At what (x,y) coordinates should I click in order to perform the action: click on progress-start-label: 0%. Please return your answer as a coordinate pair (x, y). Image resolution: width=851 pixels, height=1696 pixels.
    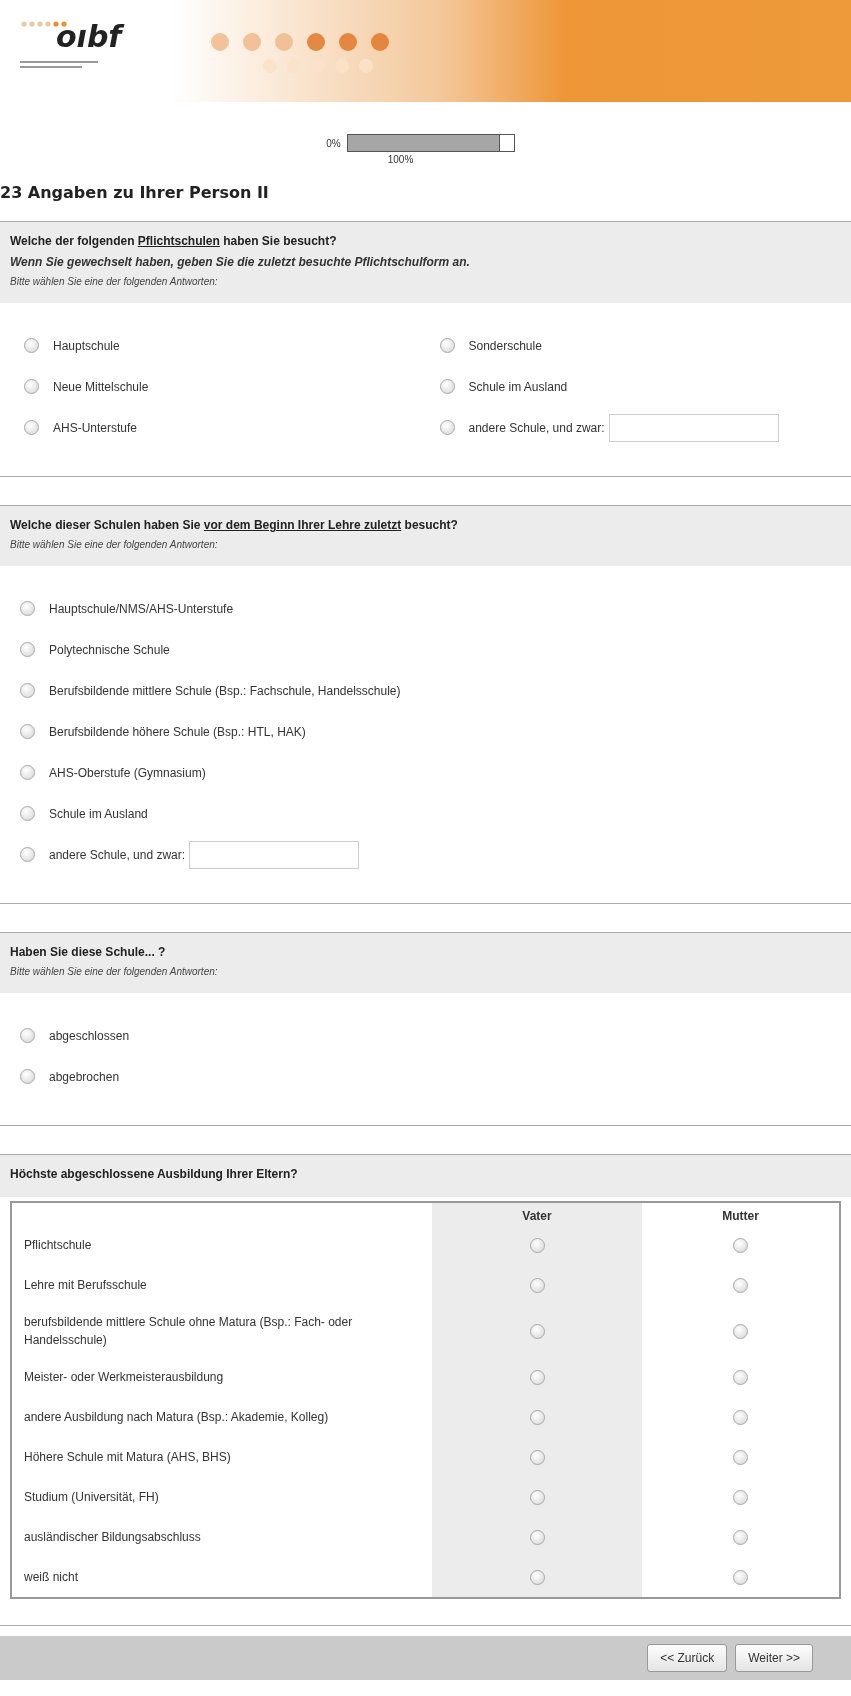
    Looking at the image, I should click on (333, 143).